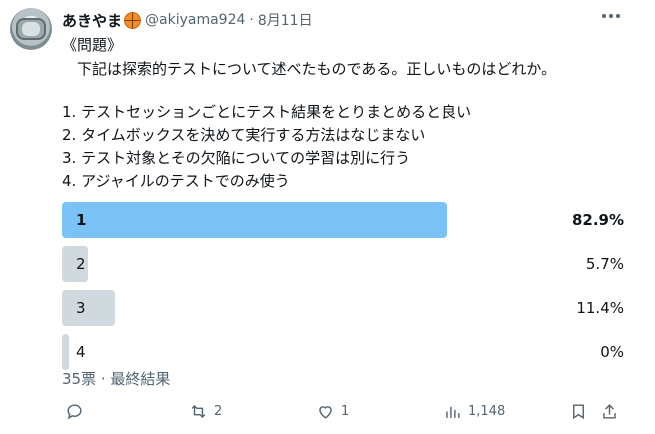 The image size is (655, 434). Describe the element at coordinates (218, 411) in the screenshot. I see `retweet-count: 2` at that location.